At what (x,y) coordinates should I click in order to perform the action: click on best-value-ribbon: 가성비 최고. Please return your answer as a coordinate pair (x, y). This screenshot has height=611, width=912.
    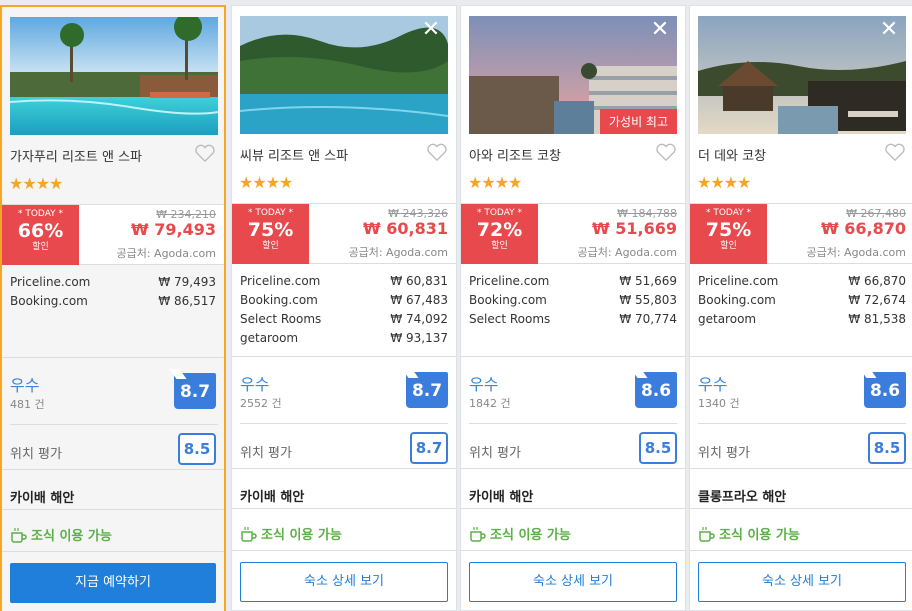
    Looking at the image, I should click on (638, 121).